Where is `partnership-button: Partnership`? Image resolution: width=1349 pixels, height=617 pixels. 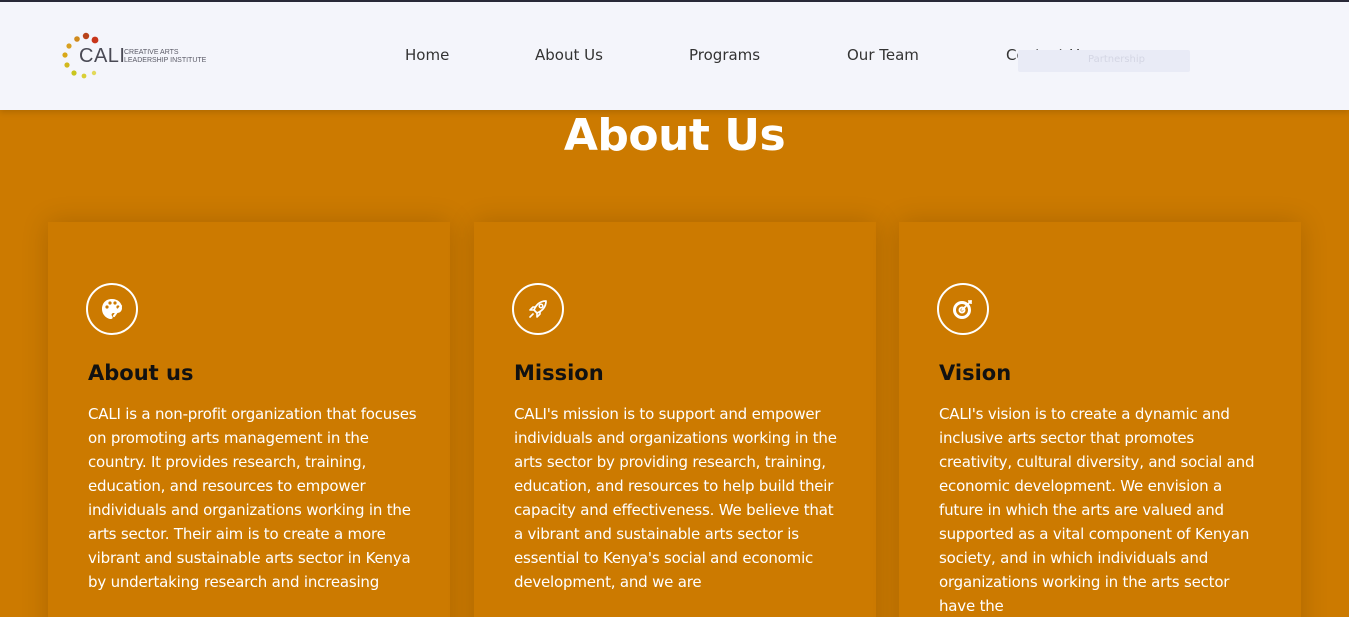
partnership-button: Partnership is located at coordinates (1104, 61).